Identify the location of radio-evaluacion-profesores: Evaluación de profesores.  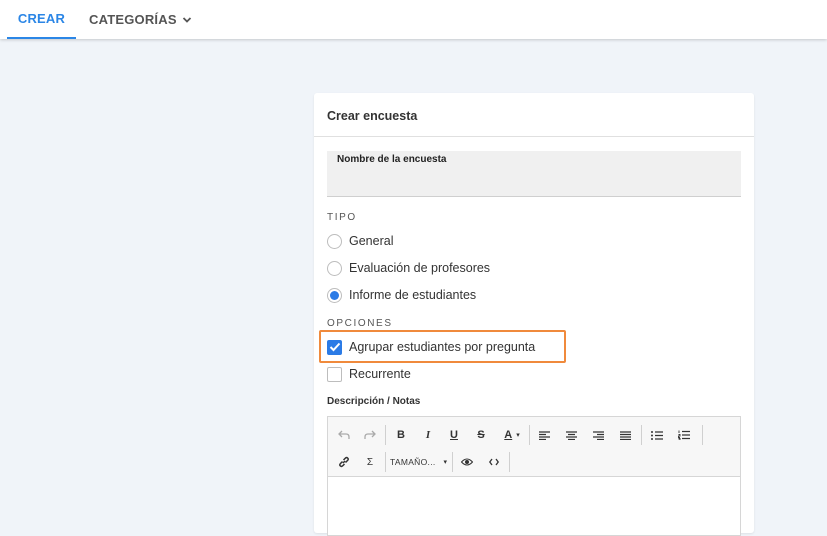
(408, 268).